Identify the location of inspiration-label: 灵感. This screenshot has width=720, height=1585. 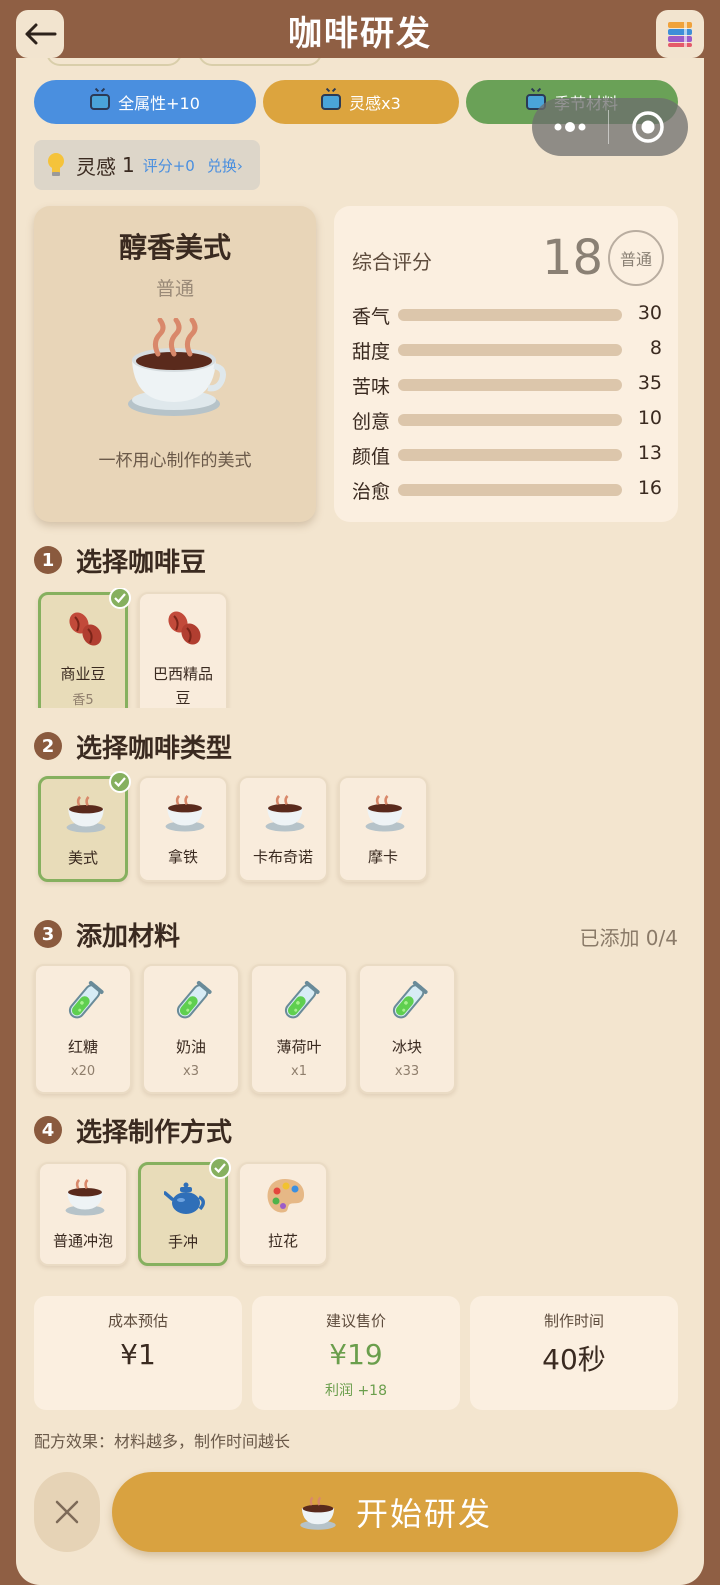
(96, 166).